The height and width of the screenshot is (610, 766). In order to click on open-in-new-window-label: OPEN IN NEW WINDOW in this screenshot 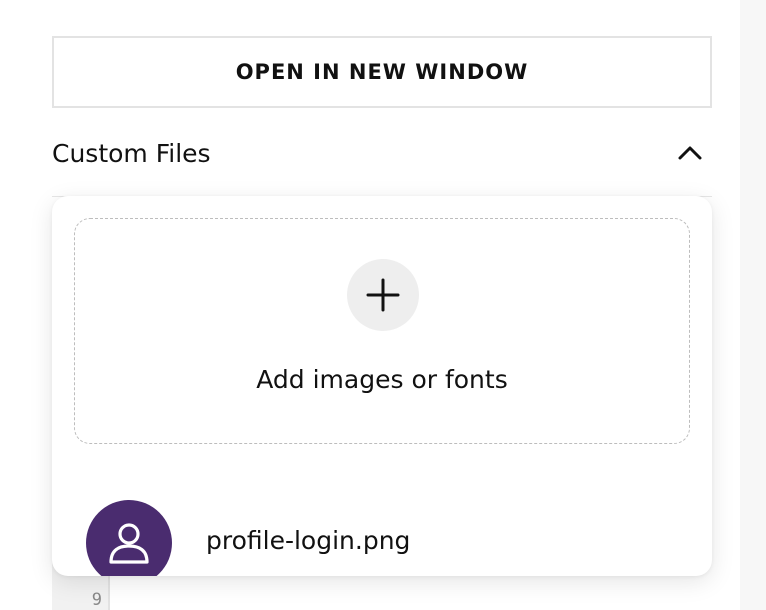, I will do `click(382, 72)`.